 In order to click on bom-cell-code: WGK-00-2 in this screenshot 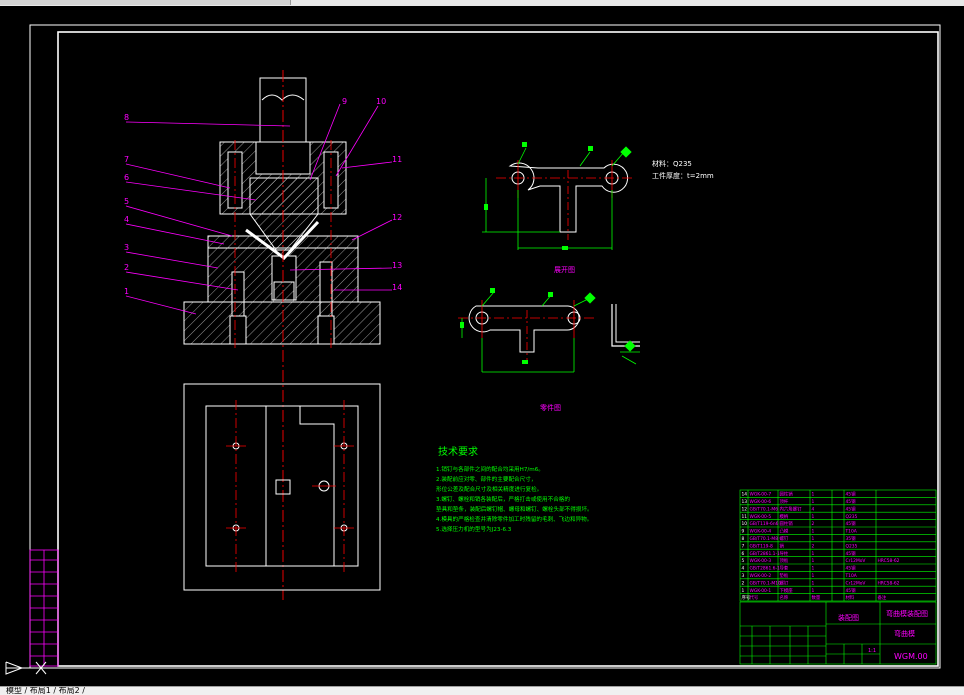, I will do `click(761, 576)`.